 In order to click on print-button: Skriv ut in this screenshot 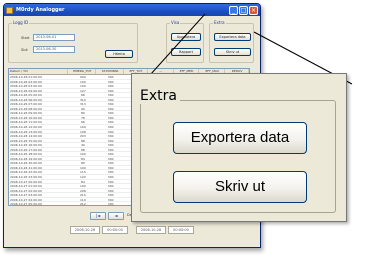, I will do `click(240, 187)`.